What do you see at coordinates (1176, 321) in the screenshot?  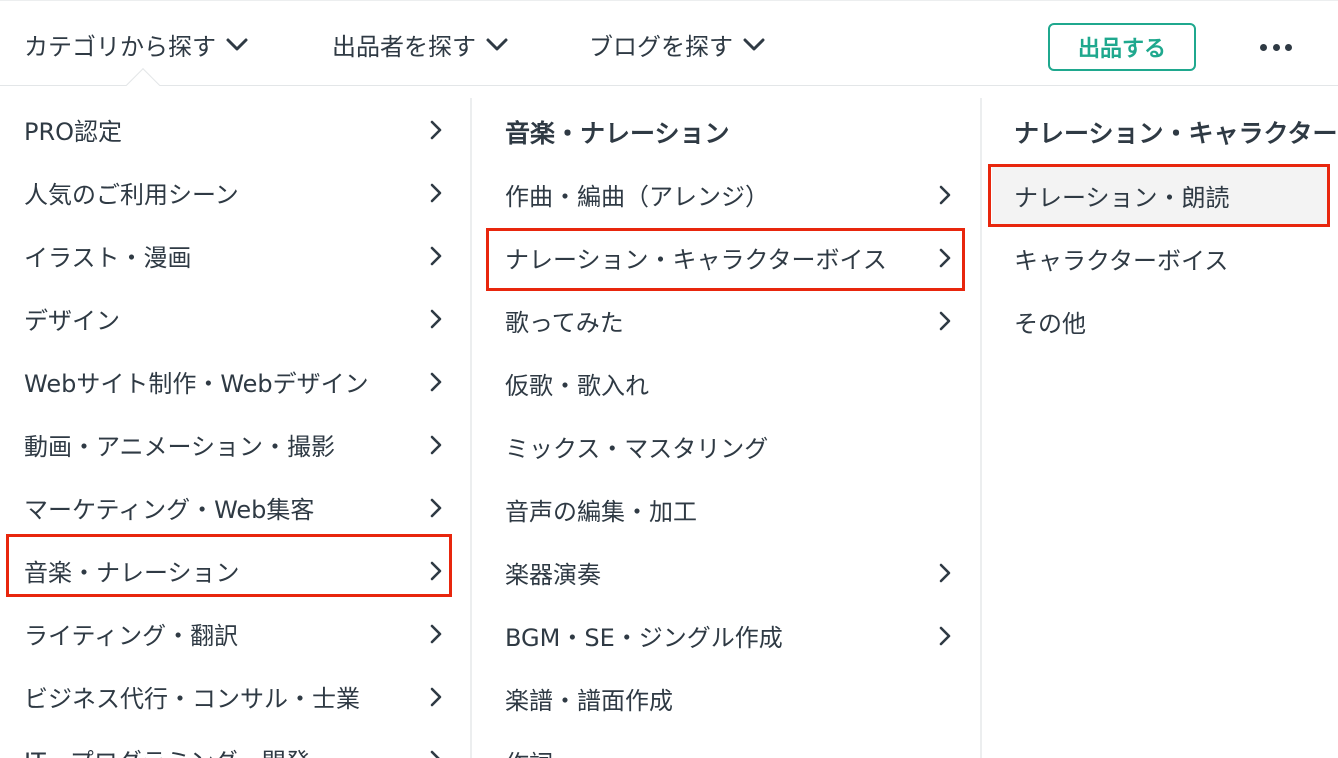 I see `menu-item-other: その他` at bounding box center [1176, 321].